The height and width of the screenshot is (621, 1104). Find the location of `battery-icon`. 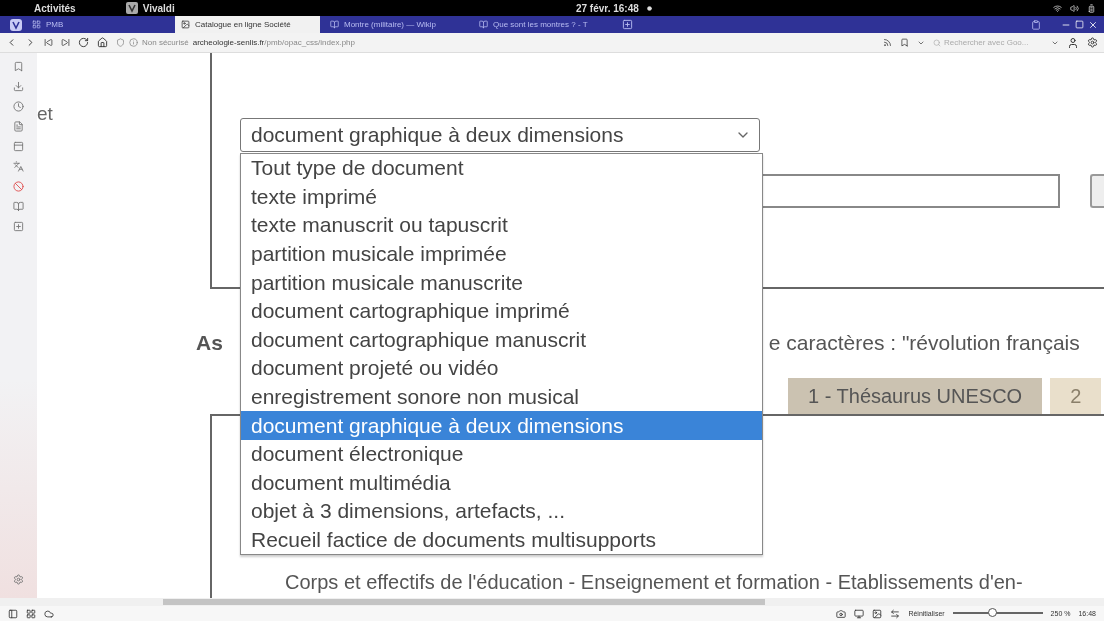

battery-icon is located at coordinates (1091, 8).